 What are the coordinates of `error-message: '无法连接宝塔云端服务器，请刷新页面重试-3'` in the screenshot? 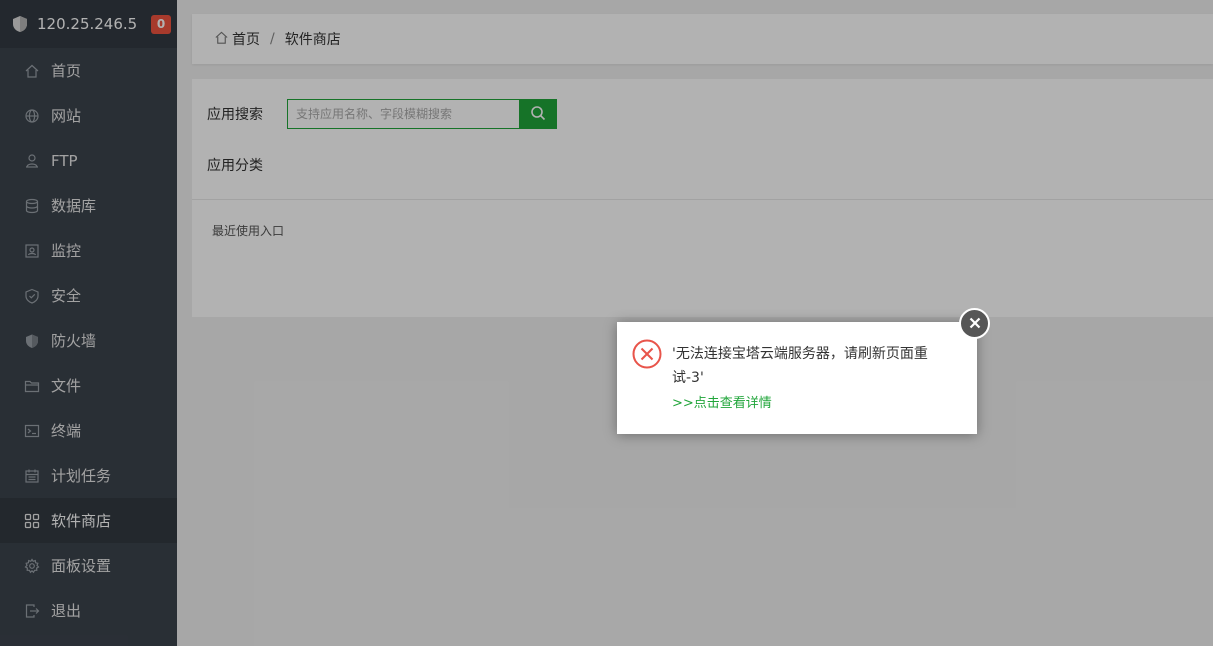 It's located at (800, 366).